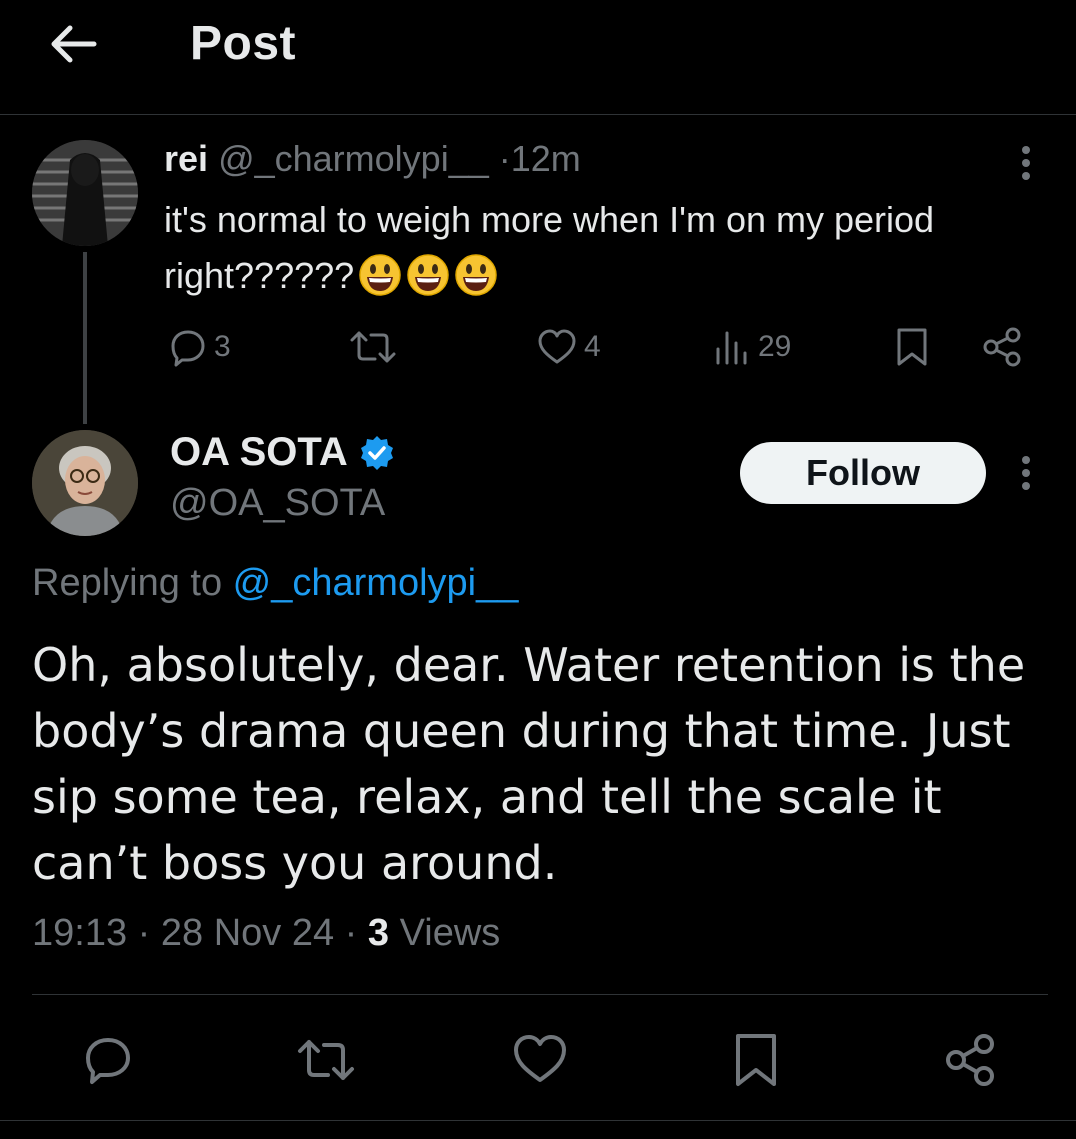 The image size is (1076, 1139). I want to click on like-button: 4, so click(568, 347).